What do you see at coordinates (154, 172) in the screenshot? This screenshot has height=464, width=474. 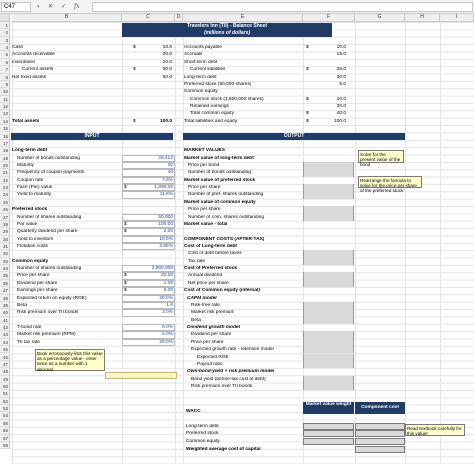 I see `input-value: 40` at bounding box center [154, 172].